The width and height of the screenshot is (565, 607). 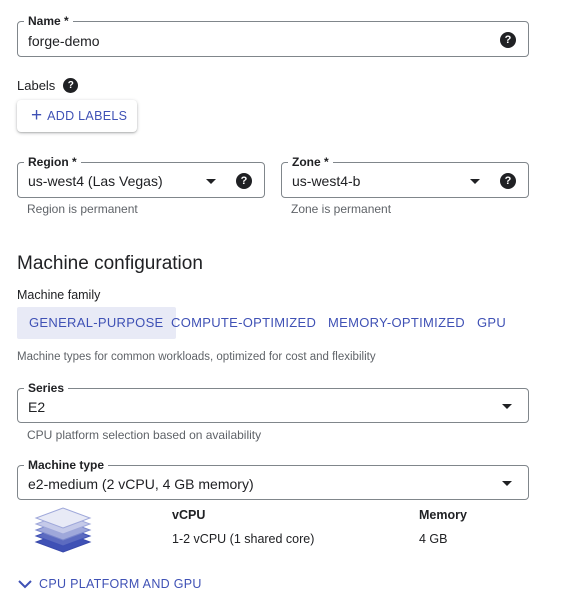 I want to click on series-value: E2, so click(x=37, y=407).